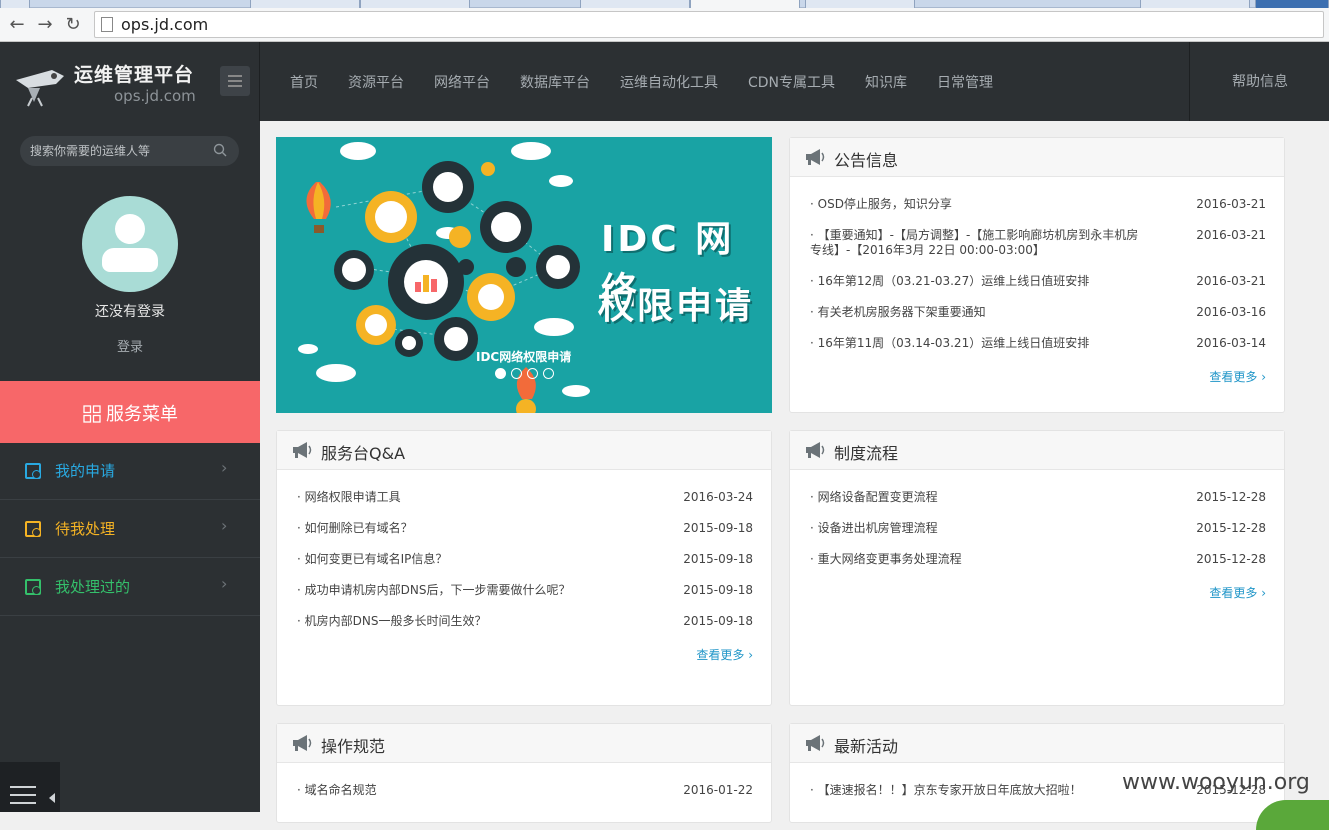 The height and width of the screenshot is (830, 1329). What do you see at coordinates (718, 497) in the screenshot?
I see `list-item-date: 2016-03-24` at bounding box center [718, 497].